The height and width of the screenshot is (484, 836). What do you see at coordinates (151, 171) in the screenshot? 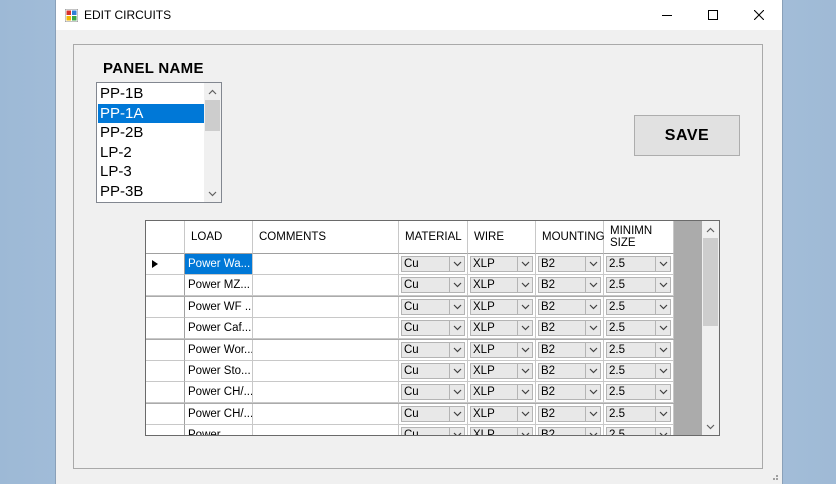
I see `panel-list-item: LP-3` at bounding box center [151, 171].